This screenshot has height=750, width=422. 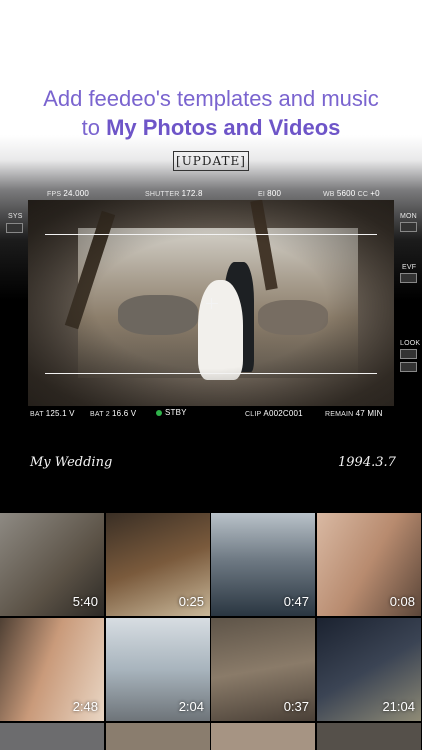 I want to click on hud-clip: CLIP A002C001, so click(x=274, y=413).